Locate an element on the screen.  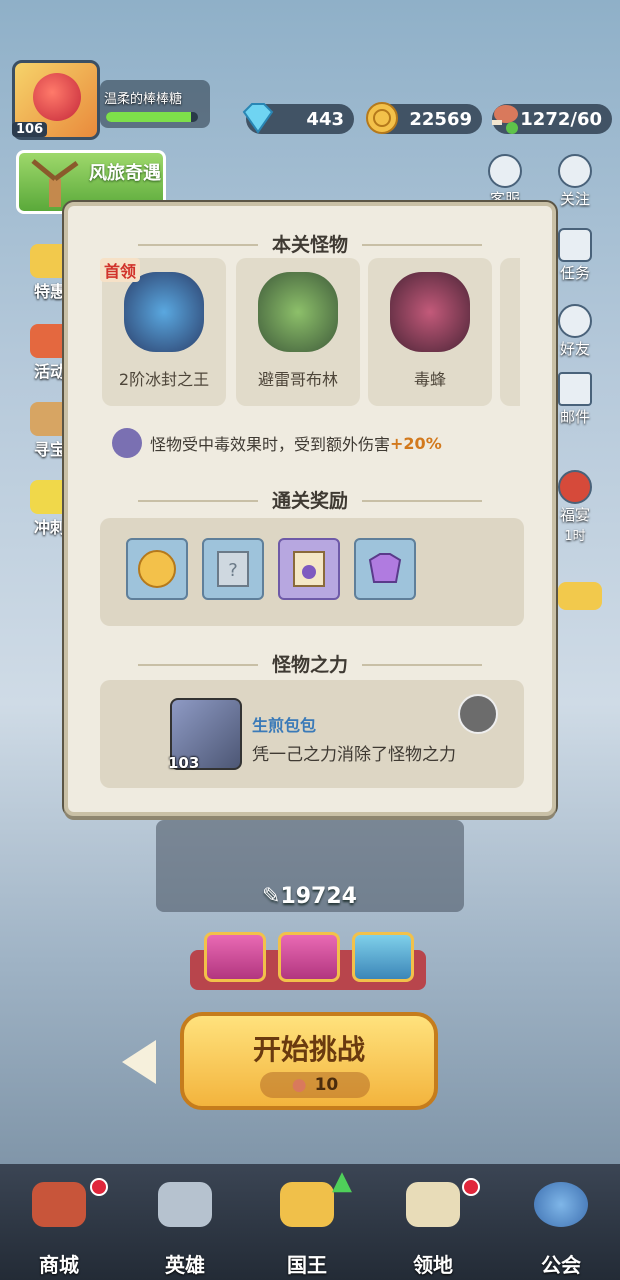
side-btn-tasks: 任务 is located at coordinates (575, 255).